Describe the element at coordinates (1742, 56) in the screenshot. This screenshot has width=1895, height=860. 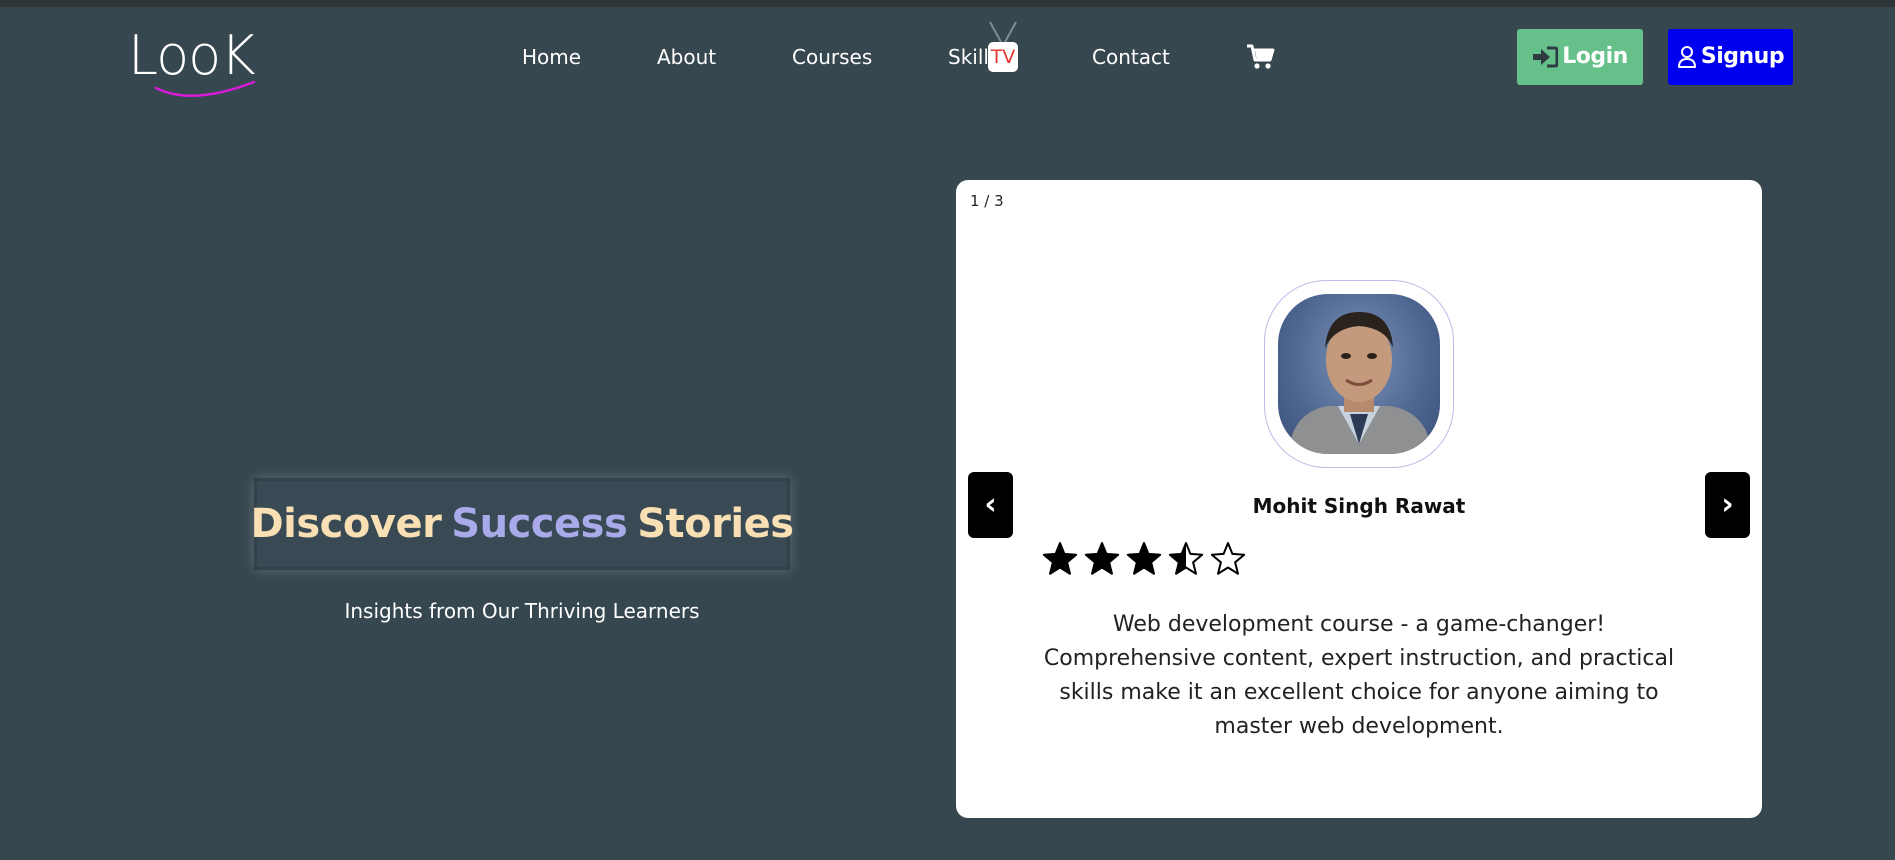
I see `signup-label: Signup` at that location.